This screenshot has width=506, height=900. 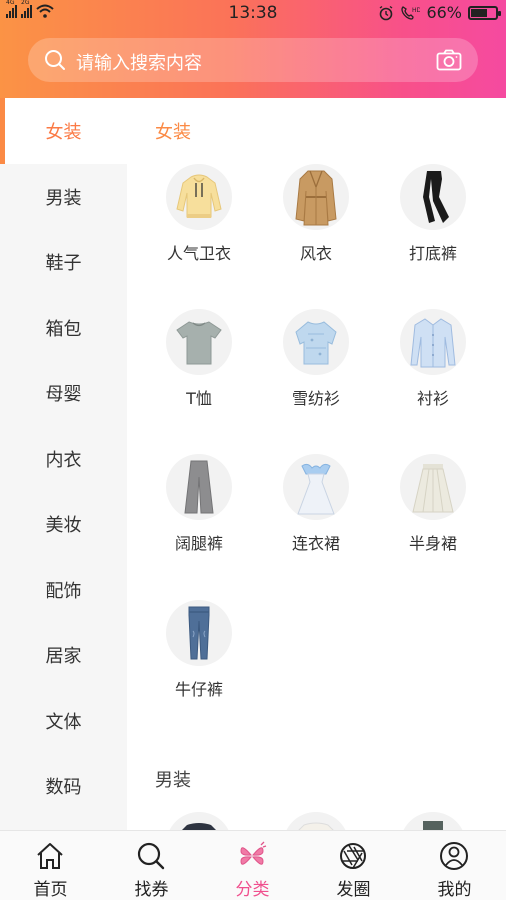 What do you see at coordinates (63, 655) in the screenshot?
I see `sidebar-item-home: 居家` at bounding box center [63, 655].